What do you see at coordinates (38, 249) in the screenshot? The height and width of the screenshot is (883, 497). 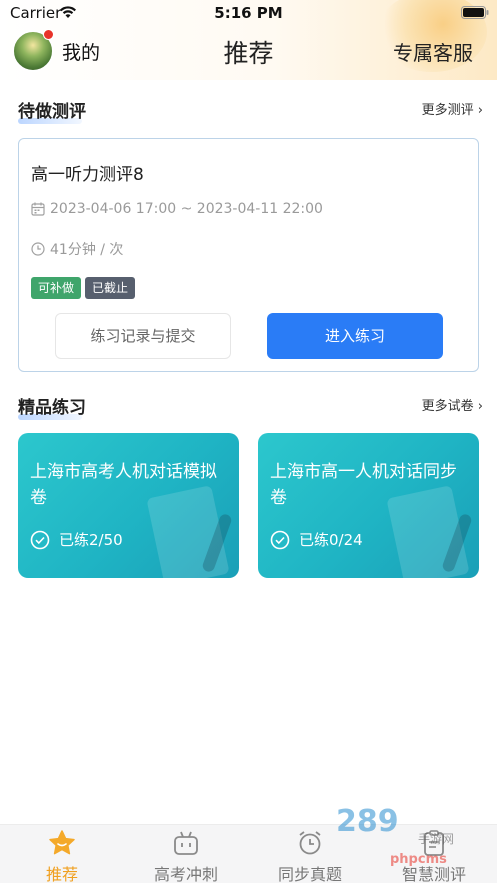 I see `clock-icon` at bounding box center [38, 249].